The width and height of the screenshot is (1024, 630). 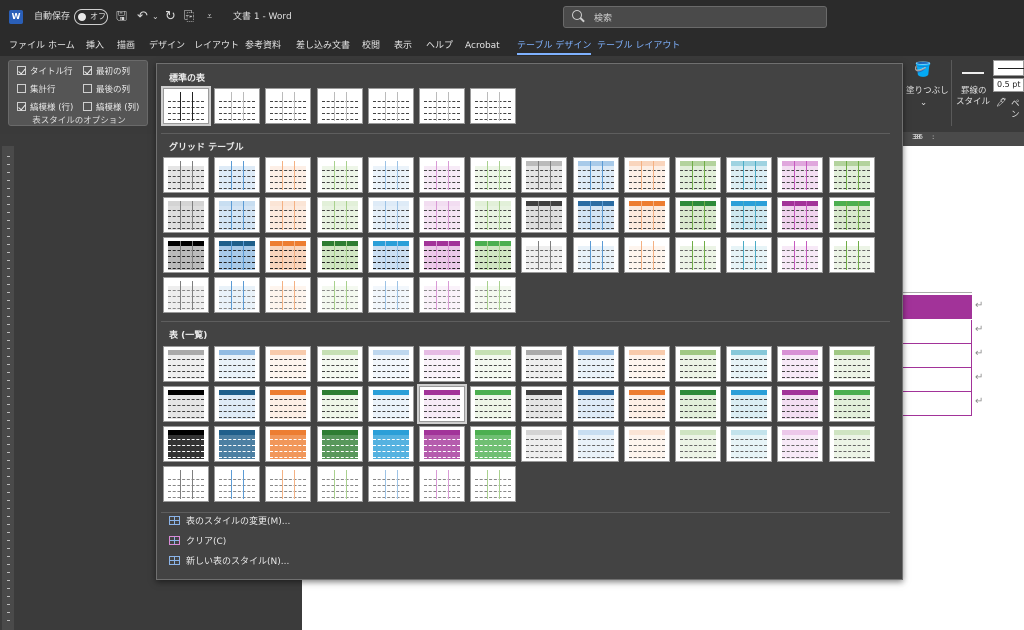 I want to click on tab-references: 参考資料, so click(x=263, y=46).